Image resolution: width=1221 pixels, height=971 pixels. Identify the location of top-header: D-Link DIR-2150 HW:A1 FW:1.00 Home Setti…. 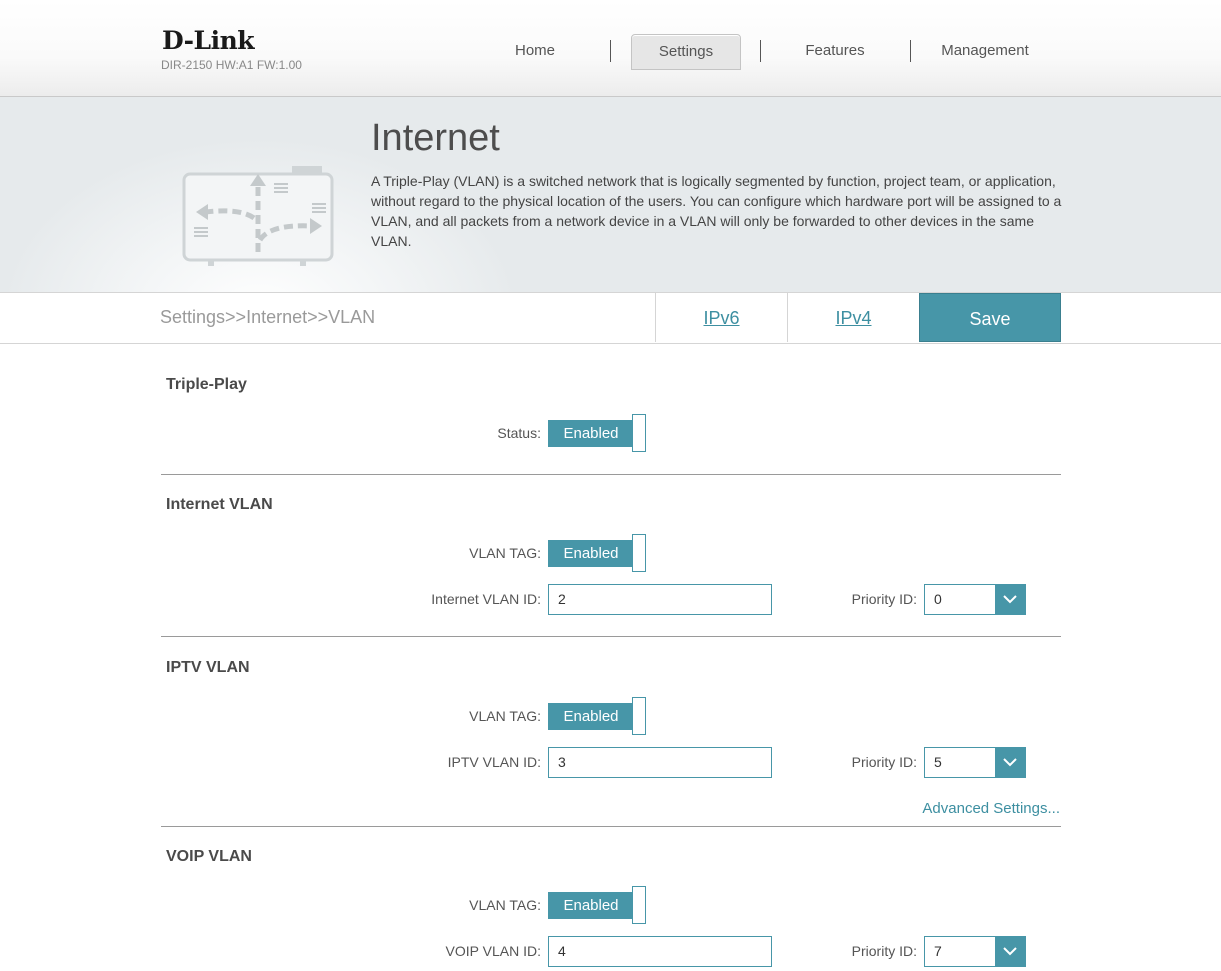
(610, 48).